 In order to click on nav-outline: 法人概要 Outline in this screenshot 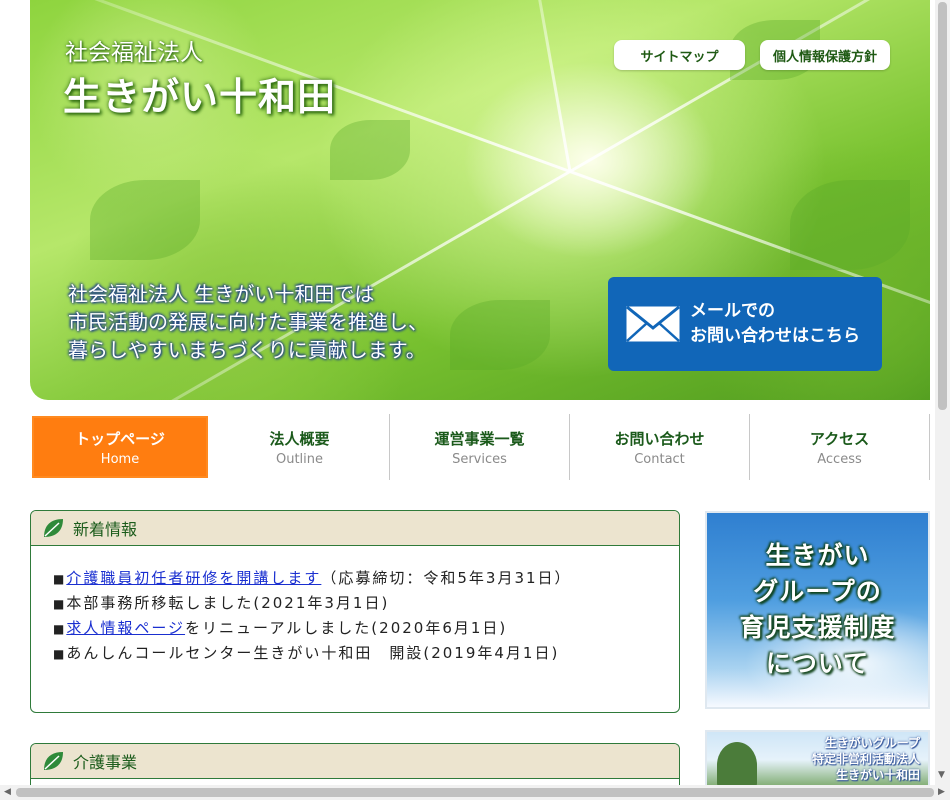, I will do `click(300, 447)`.